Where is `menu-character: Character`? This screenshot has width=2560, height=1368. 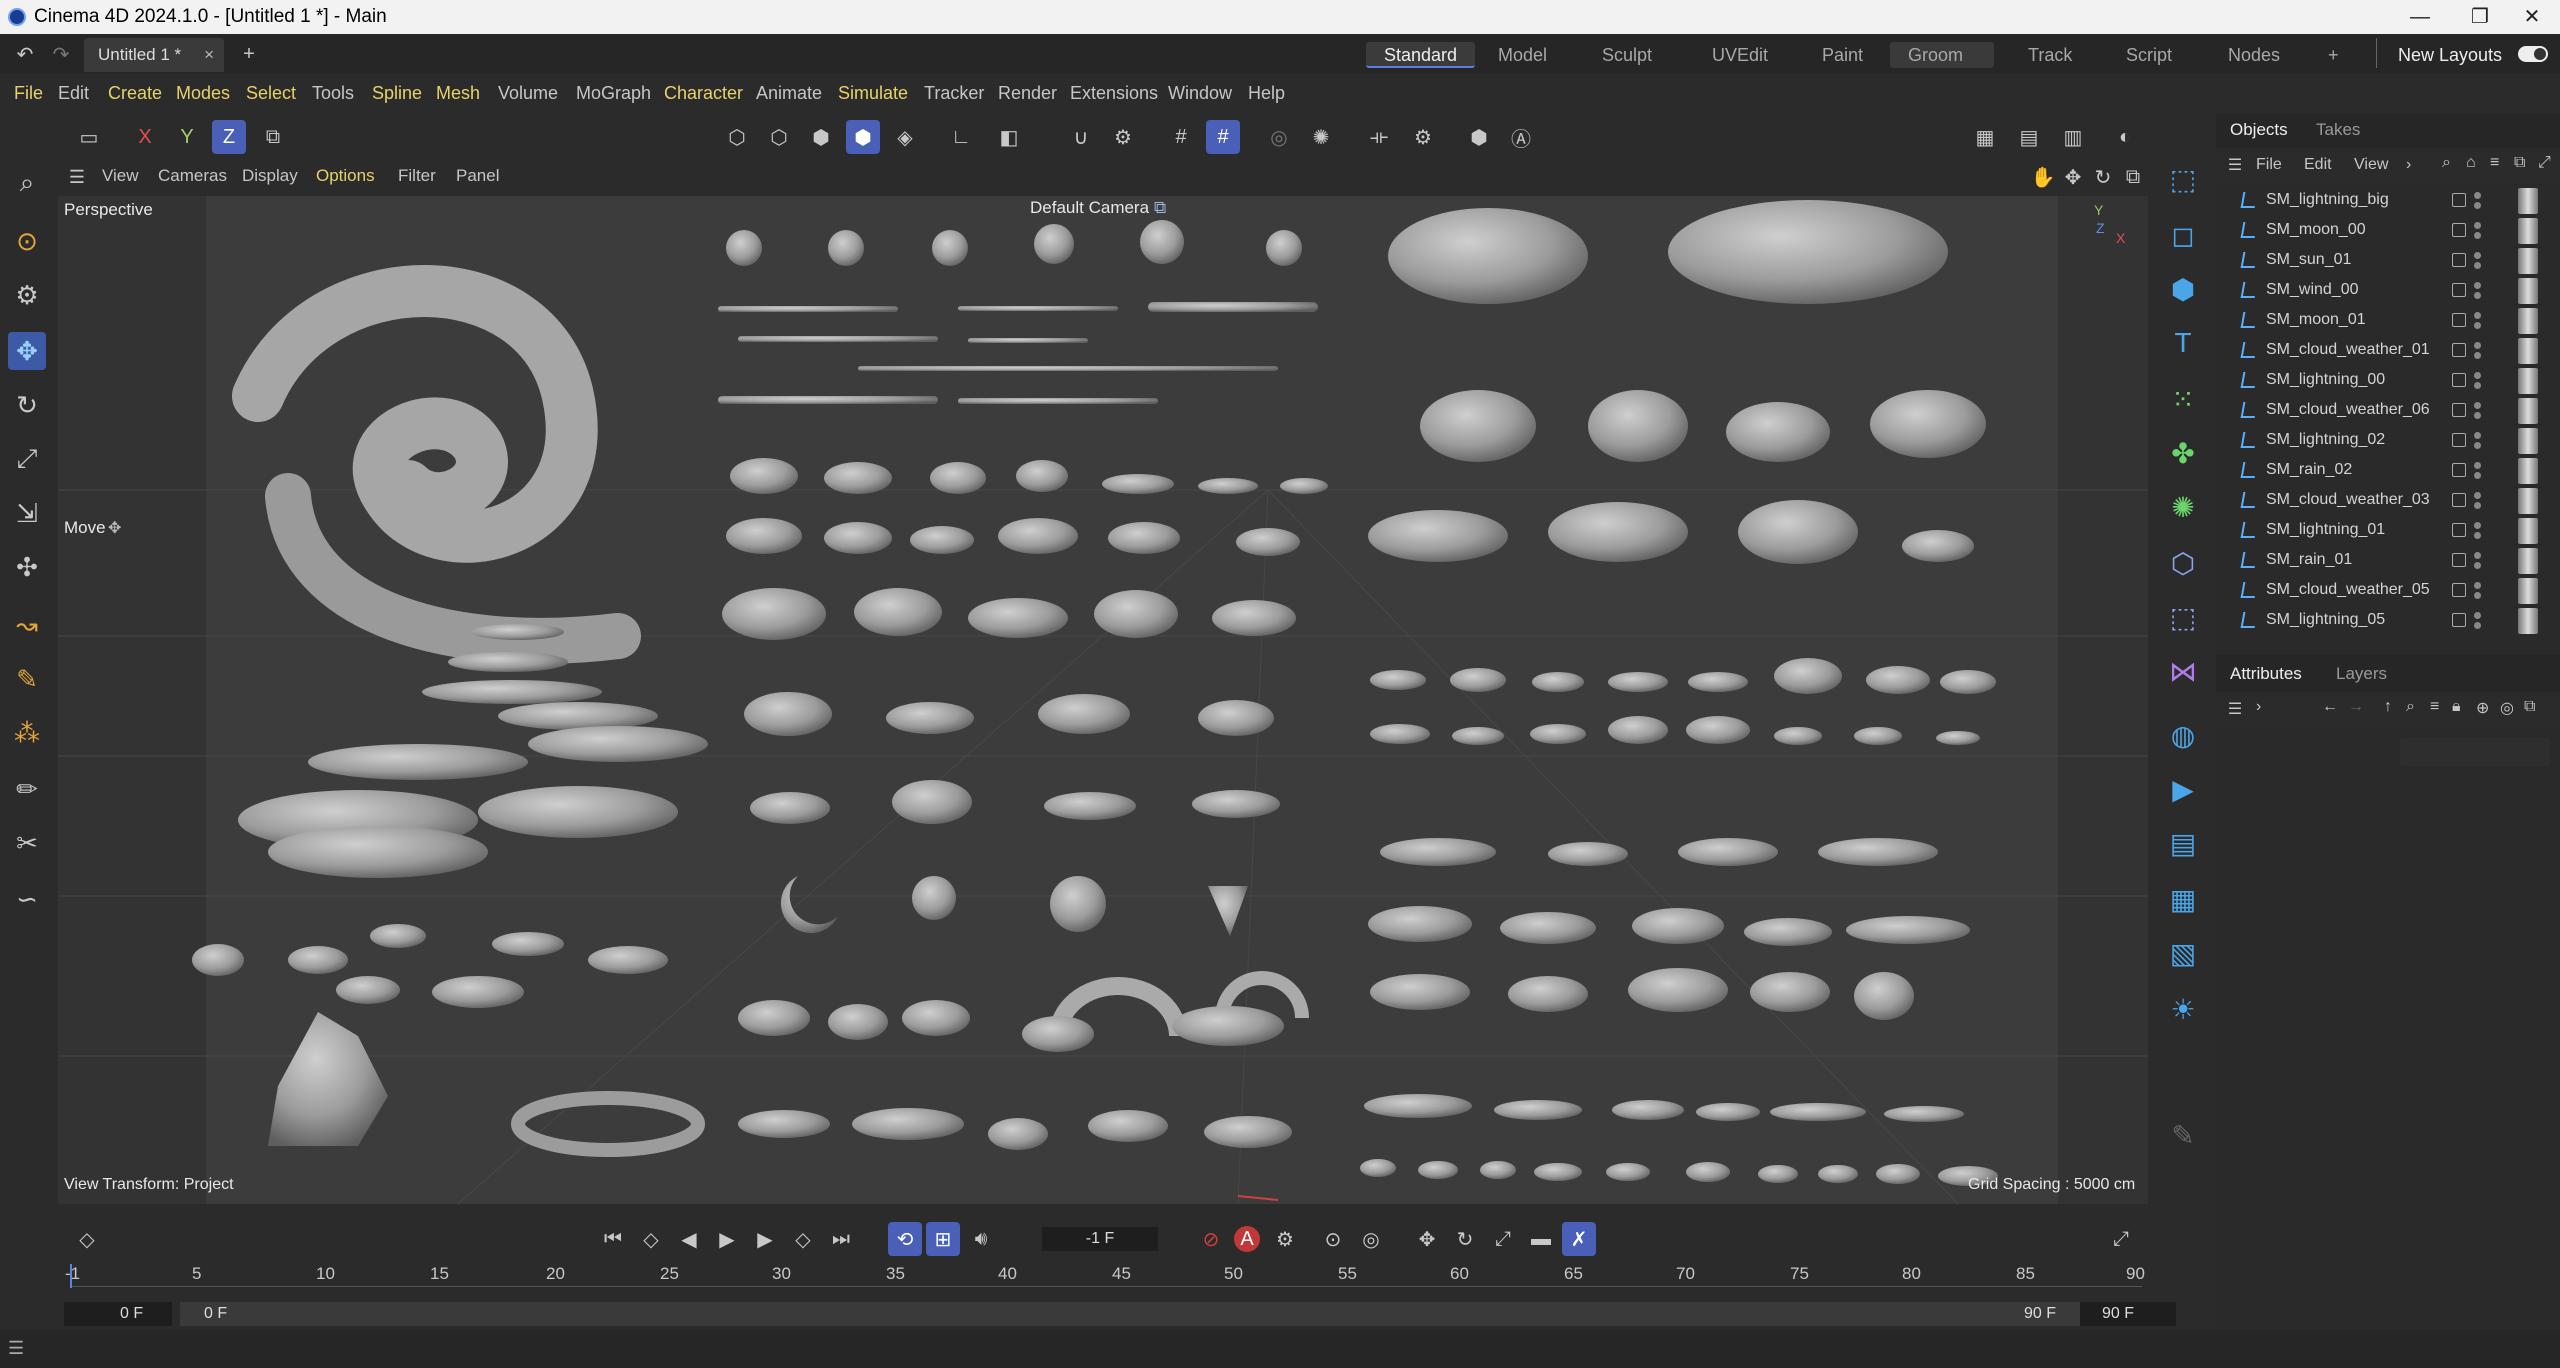 menu-character: Character is located at coordinates (703, 93).